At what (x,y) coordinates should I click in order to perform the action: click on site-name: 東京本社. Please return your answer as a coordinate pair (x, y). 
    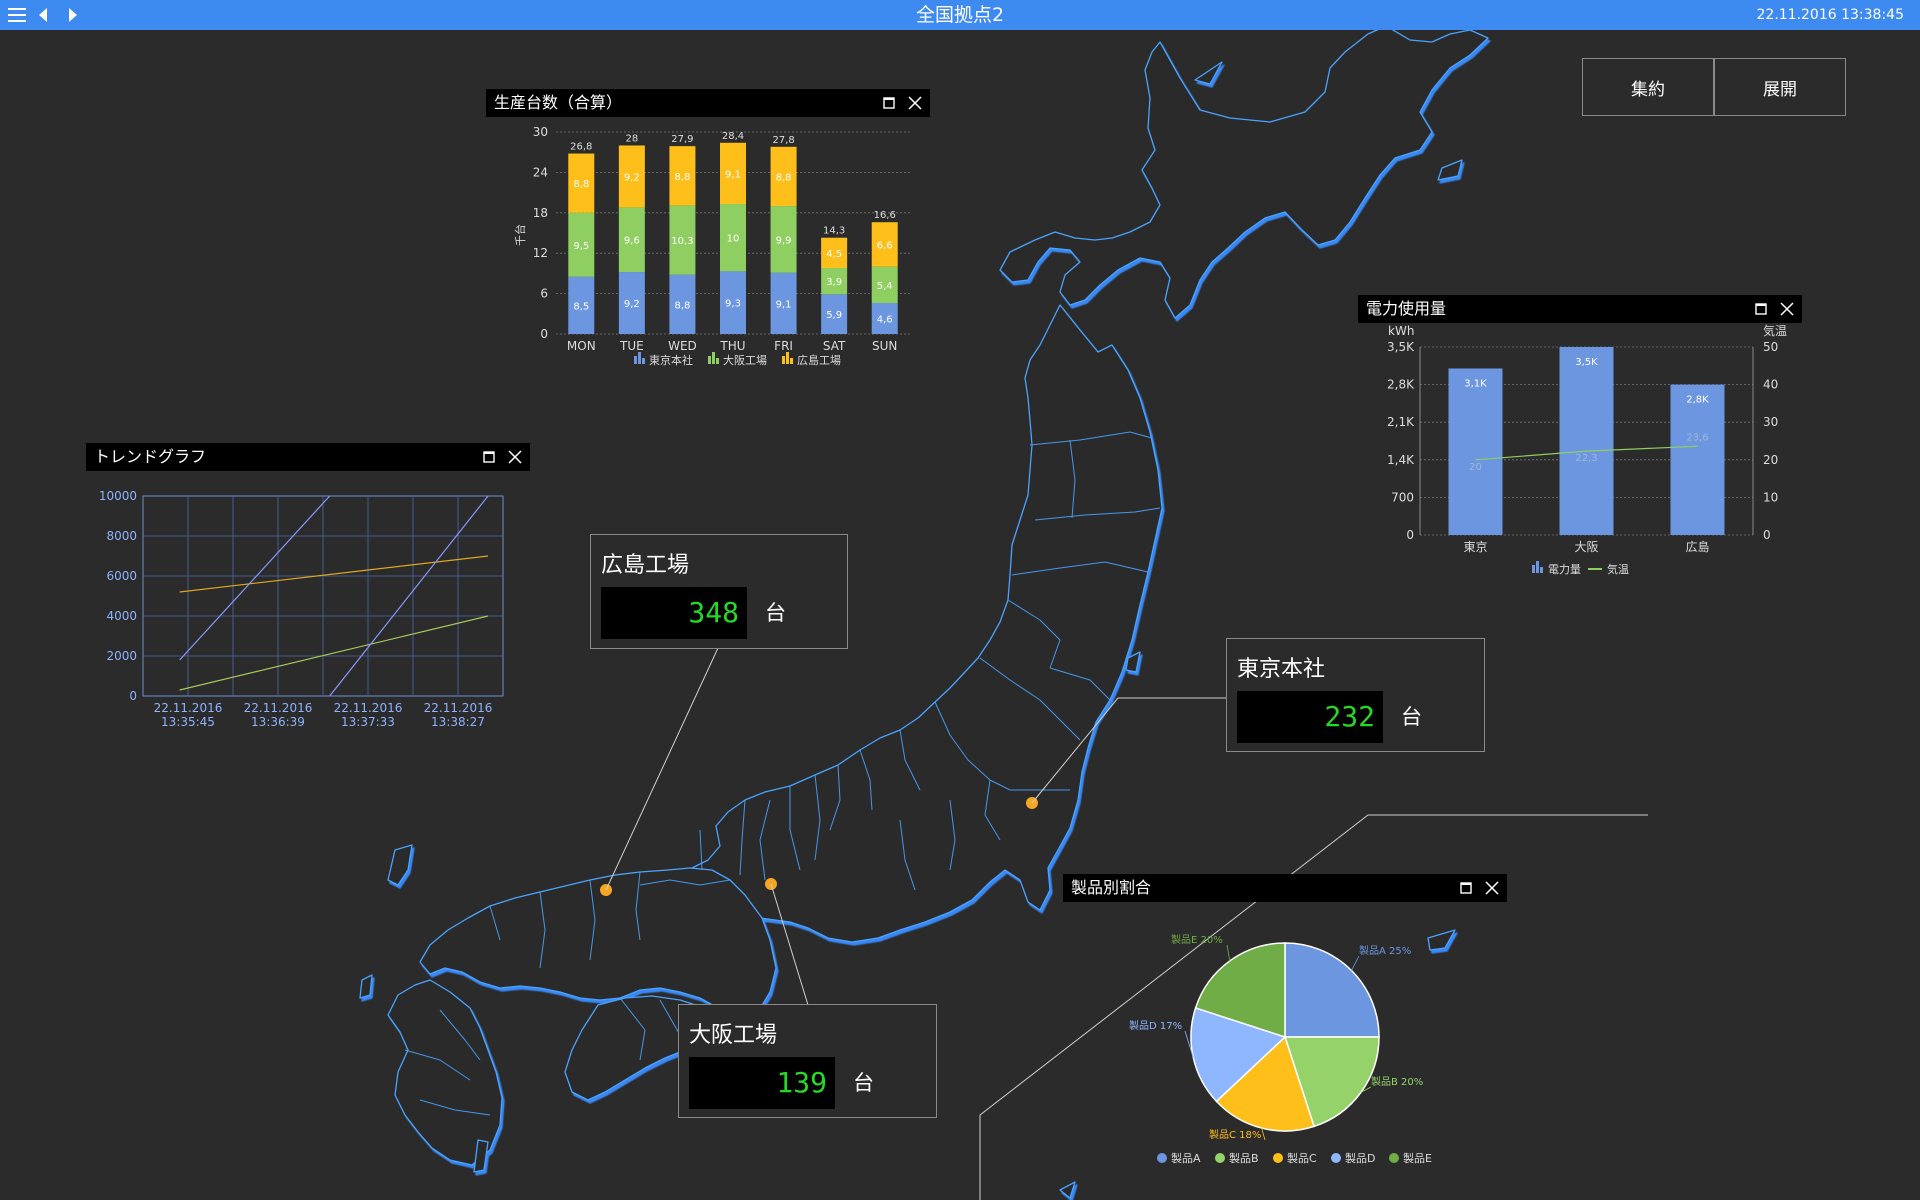
    Looking at the image, I should click on (1281, 669).